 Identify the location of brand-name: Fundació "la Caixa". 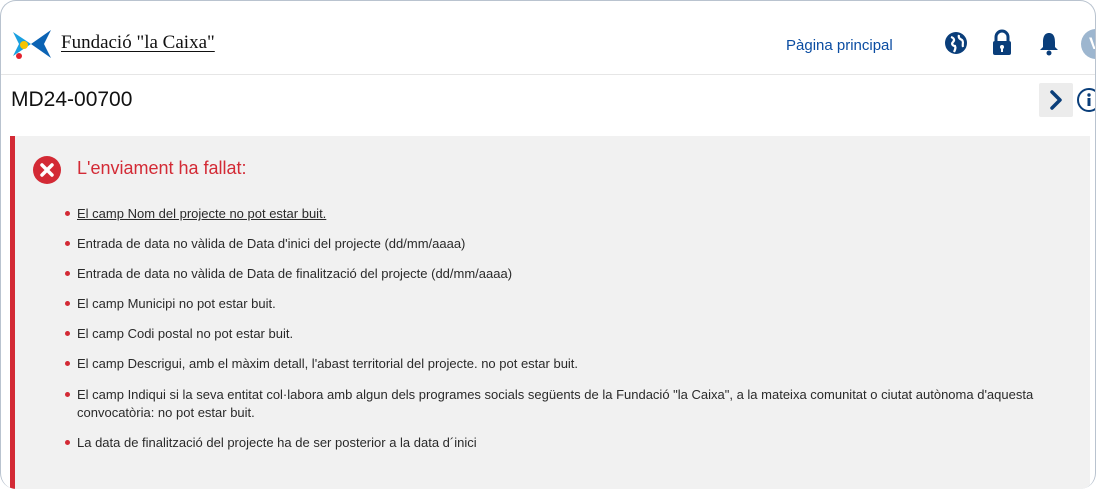
(138, 43).